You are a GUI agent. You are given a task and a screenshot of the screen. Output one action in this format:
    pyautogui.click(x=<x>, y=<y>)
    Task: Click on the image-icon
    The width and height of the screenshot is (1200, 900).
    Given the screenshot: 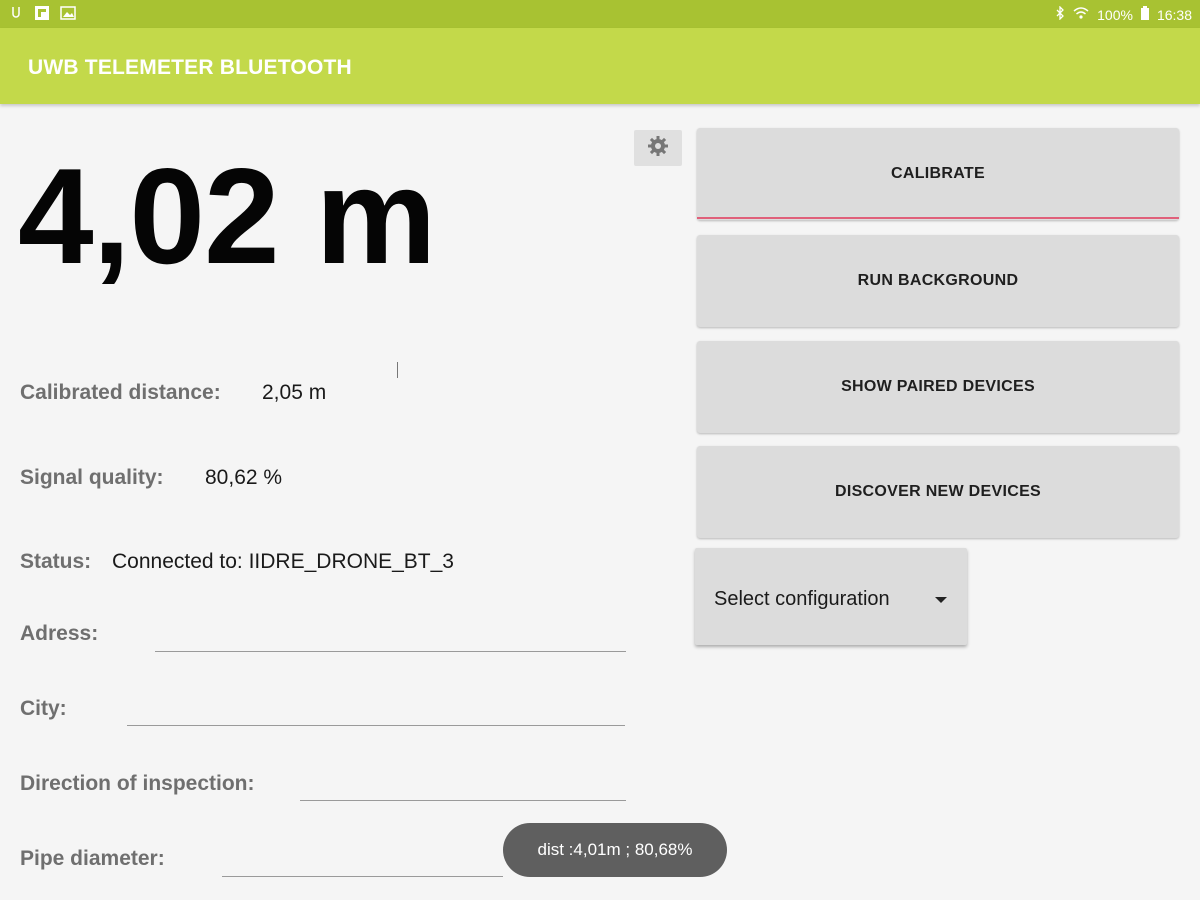 What is the action you would take?
    pyautogui.click(x=68, y=13)
    